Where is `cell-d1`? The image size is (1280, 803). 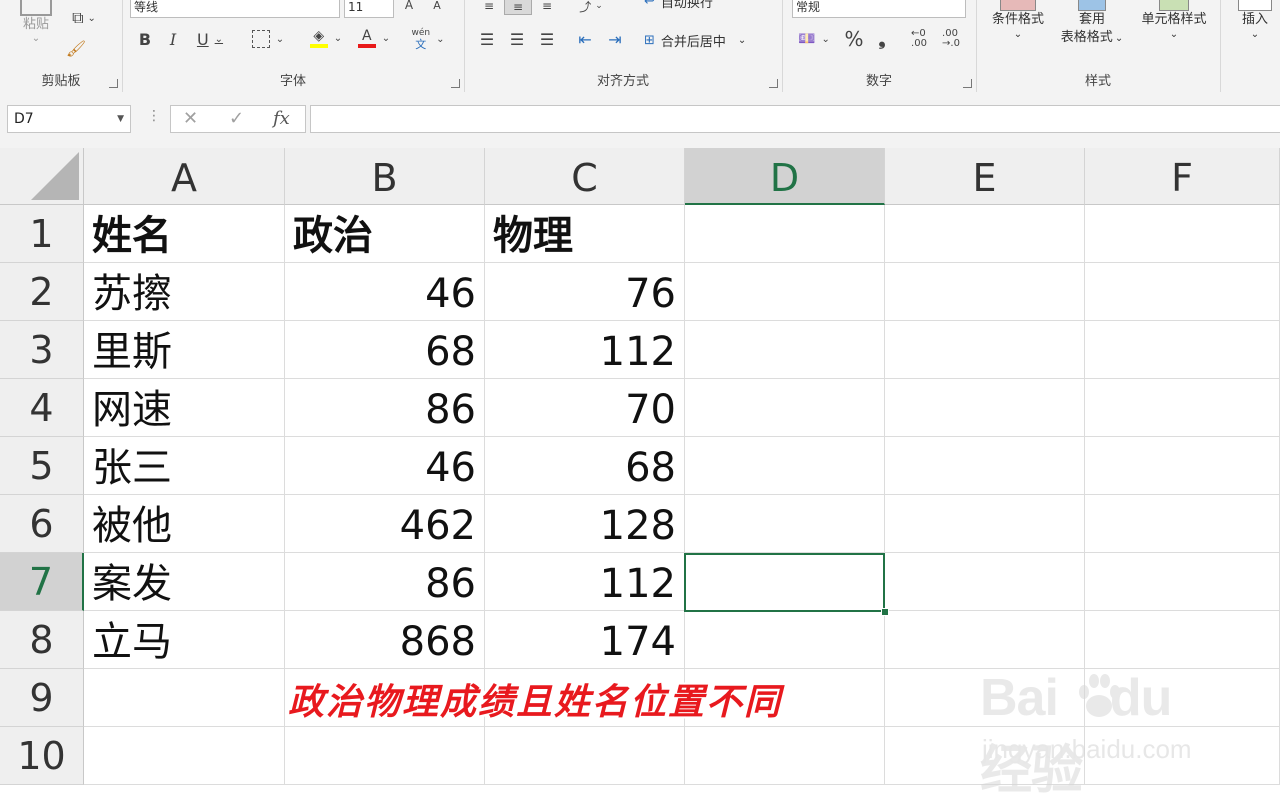
cell-d1 is located at coordinates (785, 234).